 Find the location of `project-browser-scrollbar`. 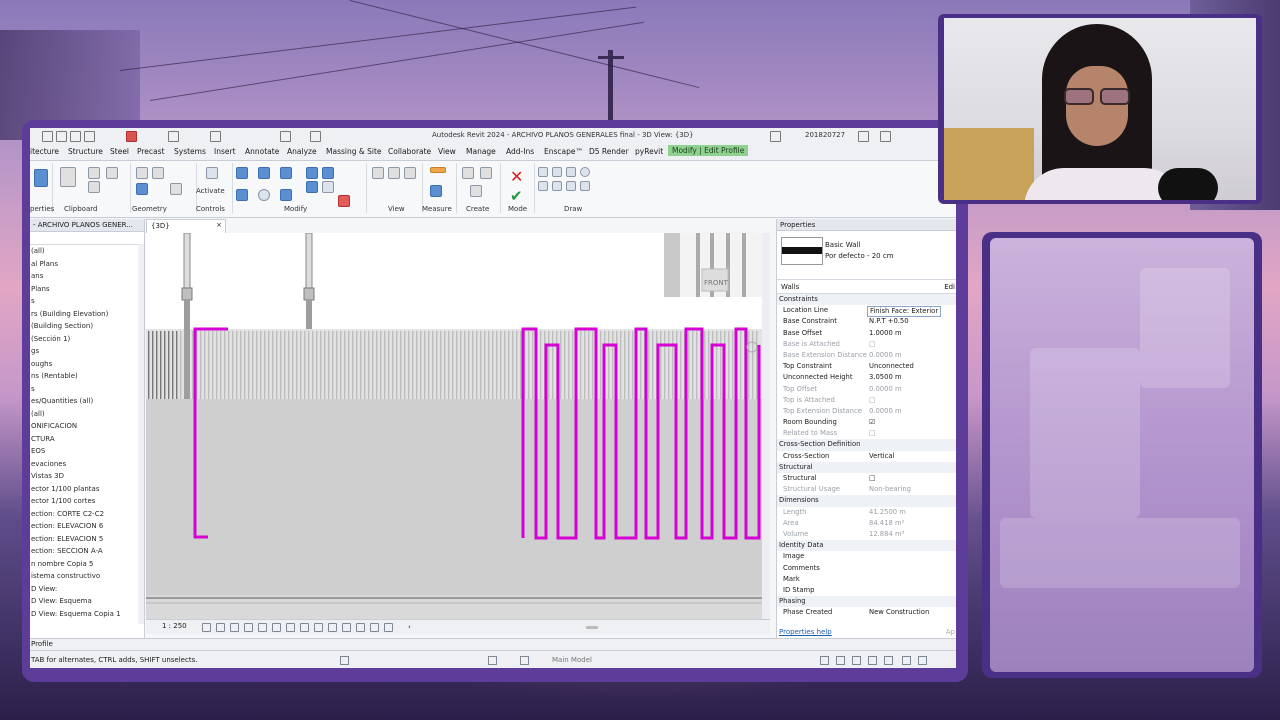

project-browser-scrollbar is located at coordinates (141, 434).